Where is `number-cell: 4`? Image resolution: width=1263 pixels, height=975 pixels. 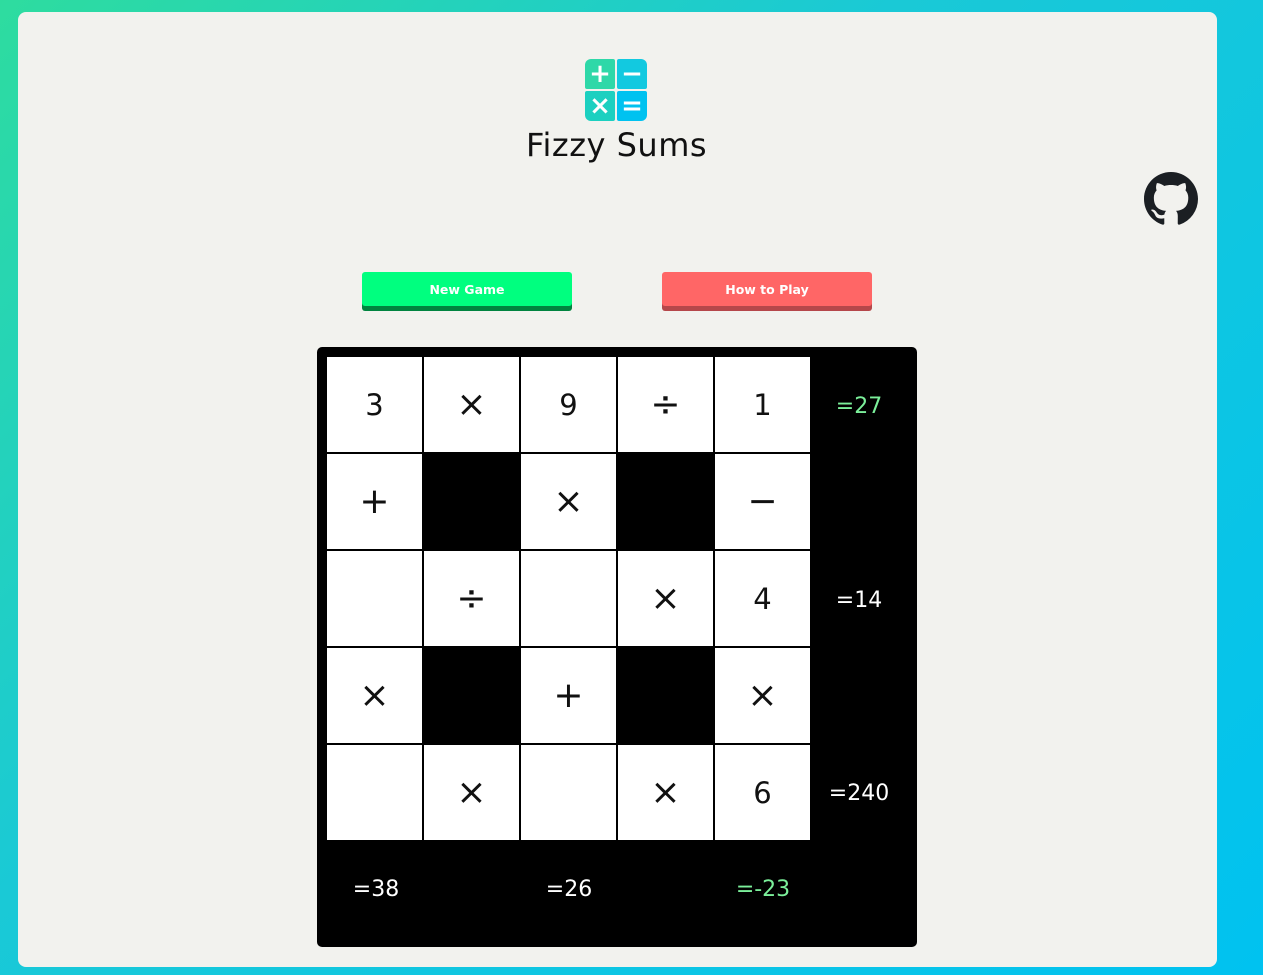
number-cell: 4 is located at coordinates (762, 598).